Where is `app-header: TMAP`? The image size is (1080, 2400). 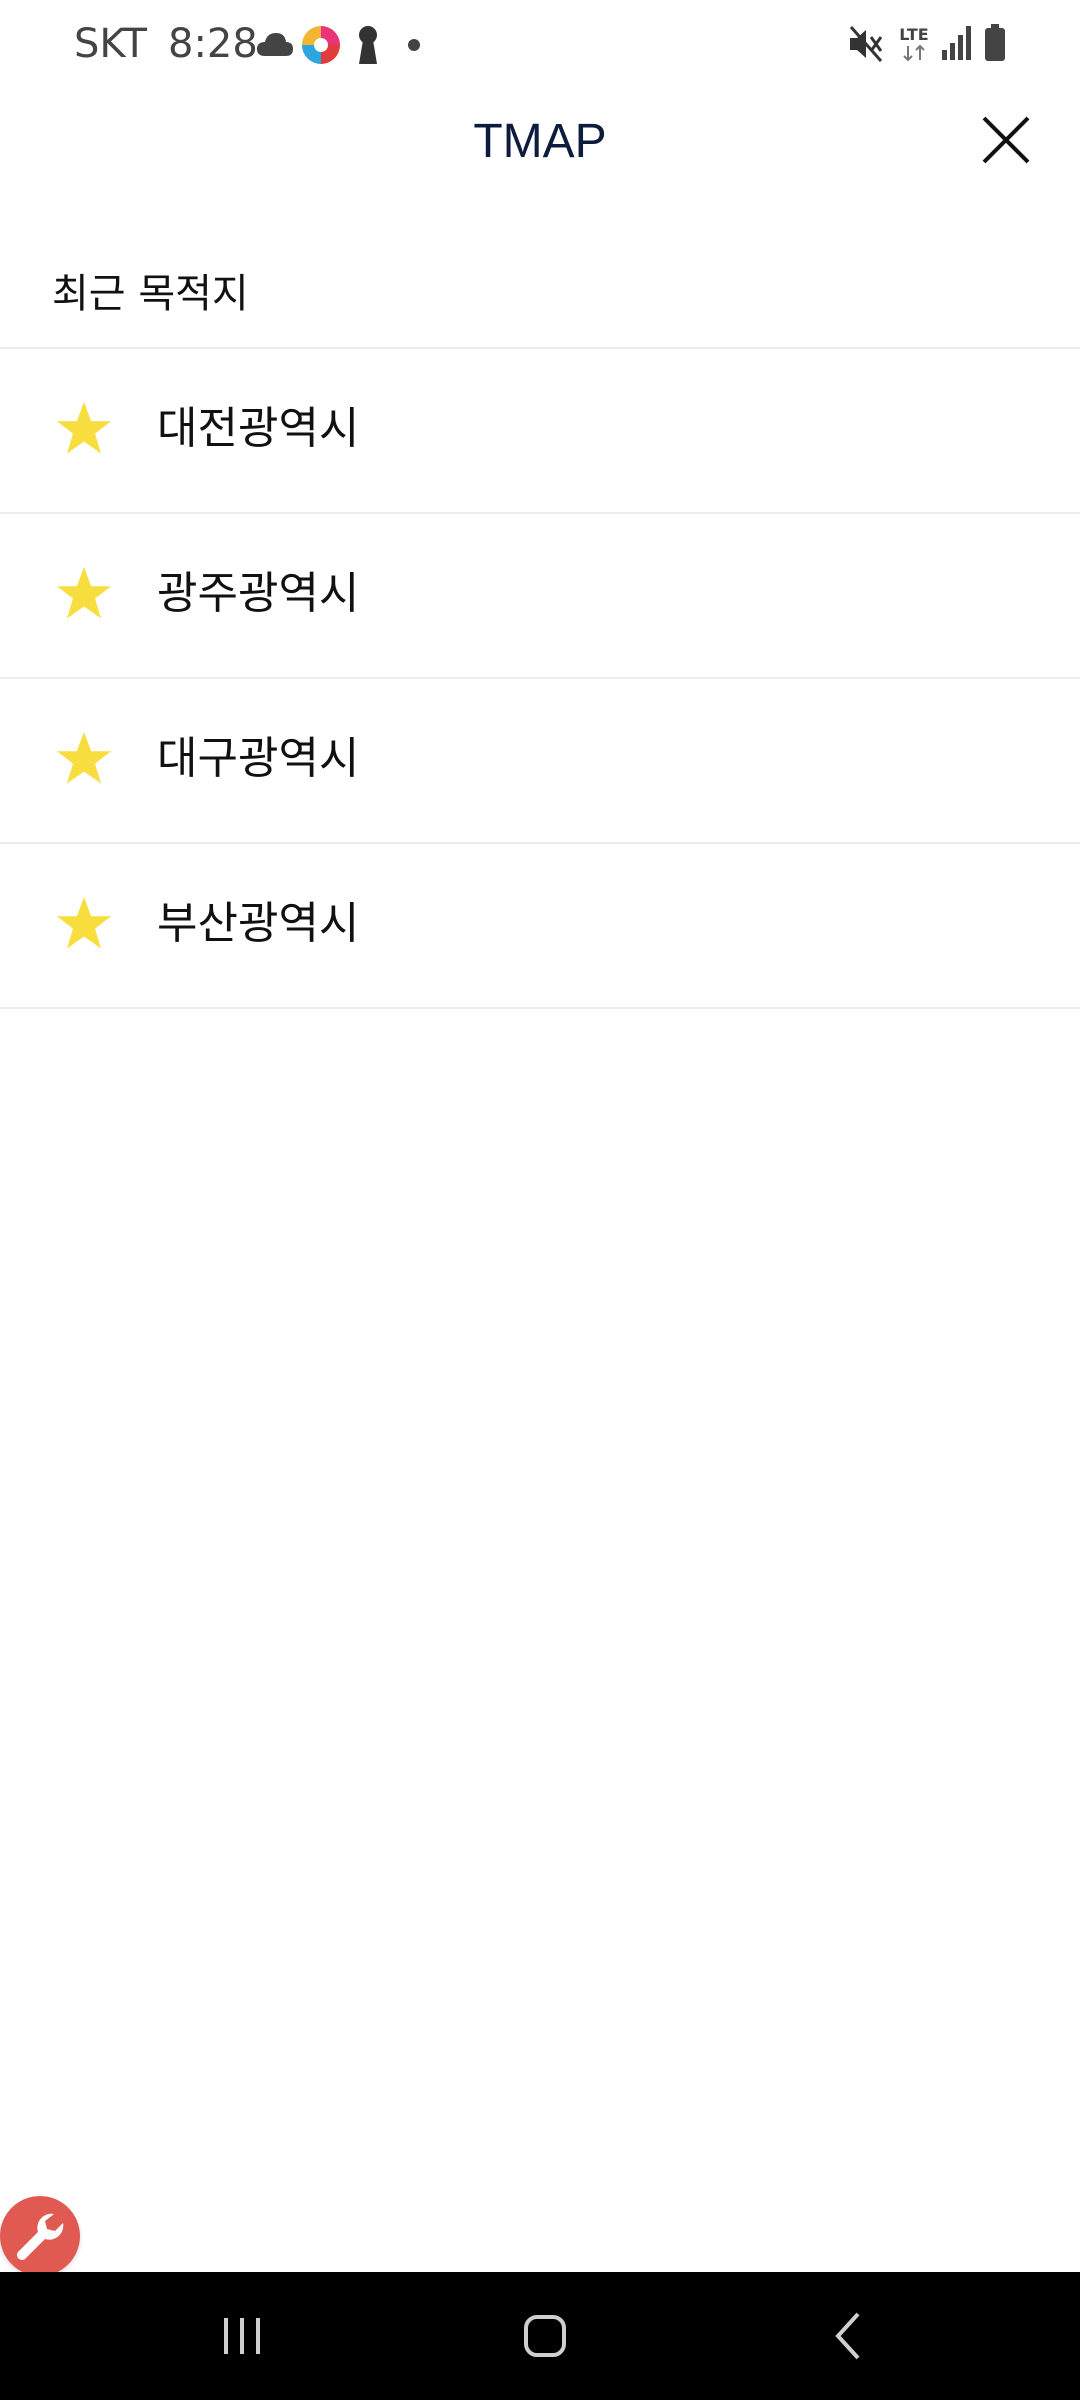
app-header: TMAP is located at coordinates (540, 150).